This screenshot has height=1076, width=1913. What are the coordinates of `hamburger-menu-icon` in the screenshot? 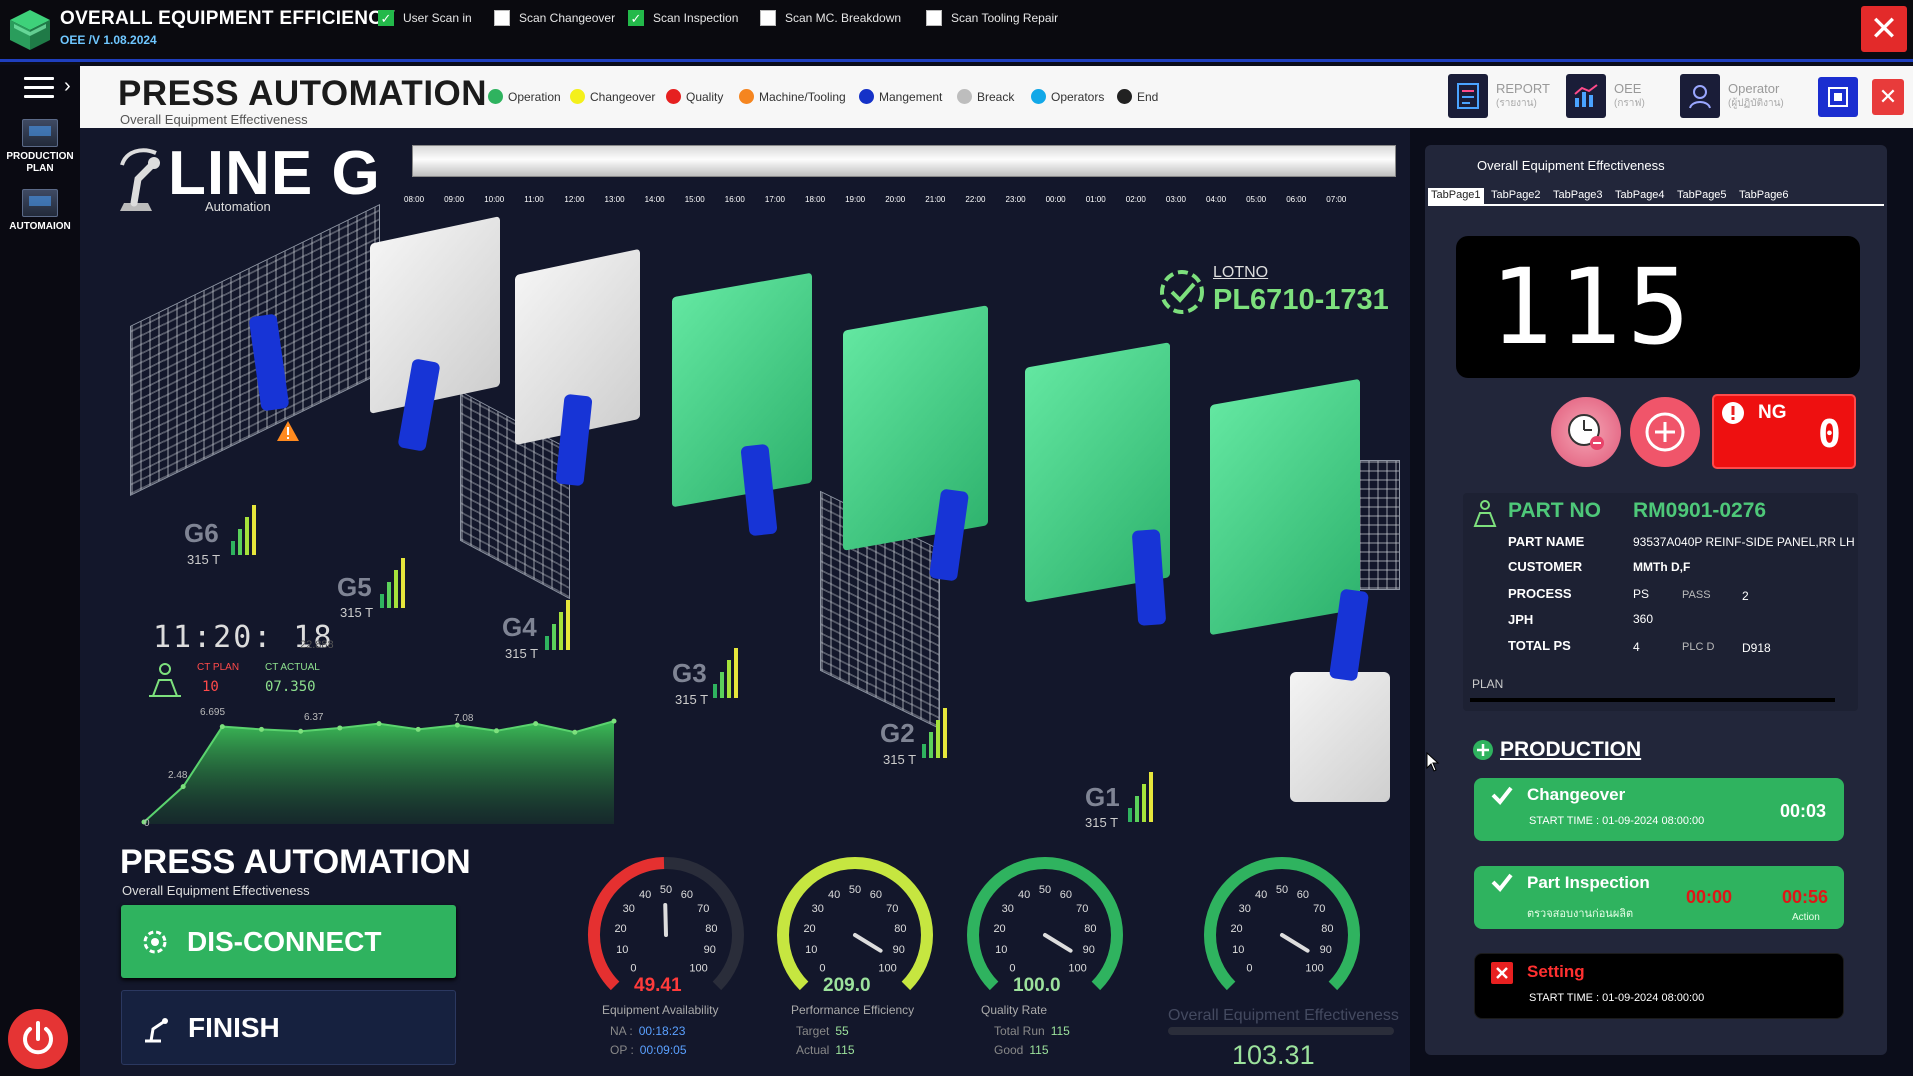 It's located at (39, 88).